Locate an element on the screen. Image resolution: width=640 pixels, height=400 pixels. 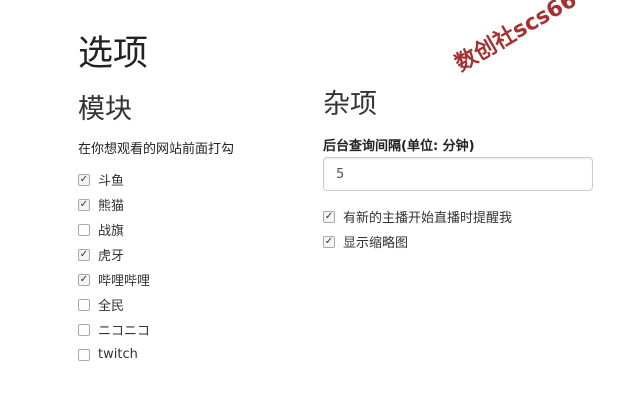
option-item-notify: ✓ 有新的主播开始直播时提醒我 is located at coordinates (417, 216).